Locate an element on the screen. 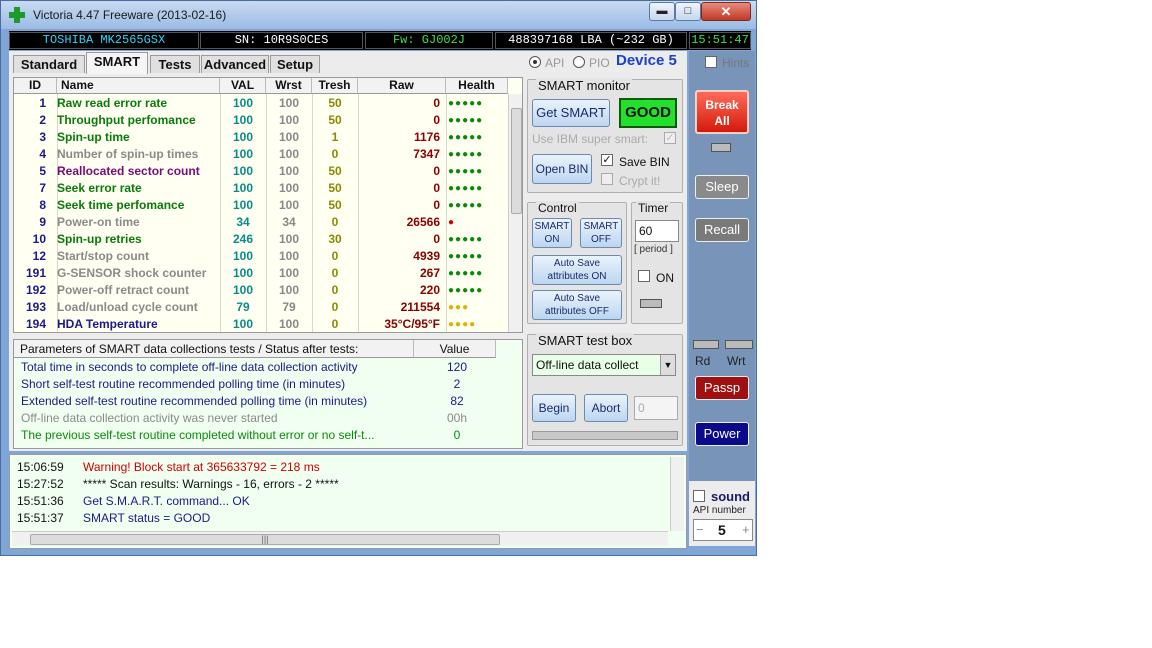  api-number-panel: sound API number − 5 + is located at coordinates (722, 513).